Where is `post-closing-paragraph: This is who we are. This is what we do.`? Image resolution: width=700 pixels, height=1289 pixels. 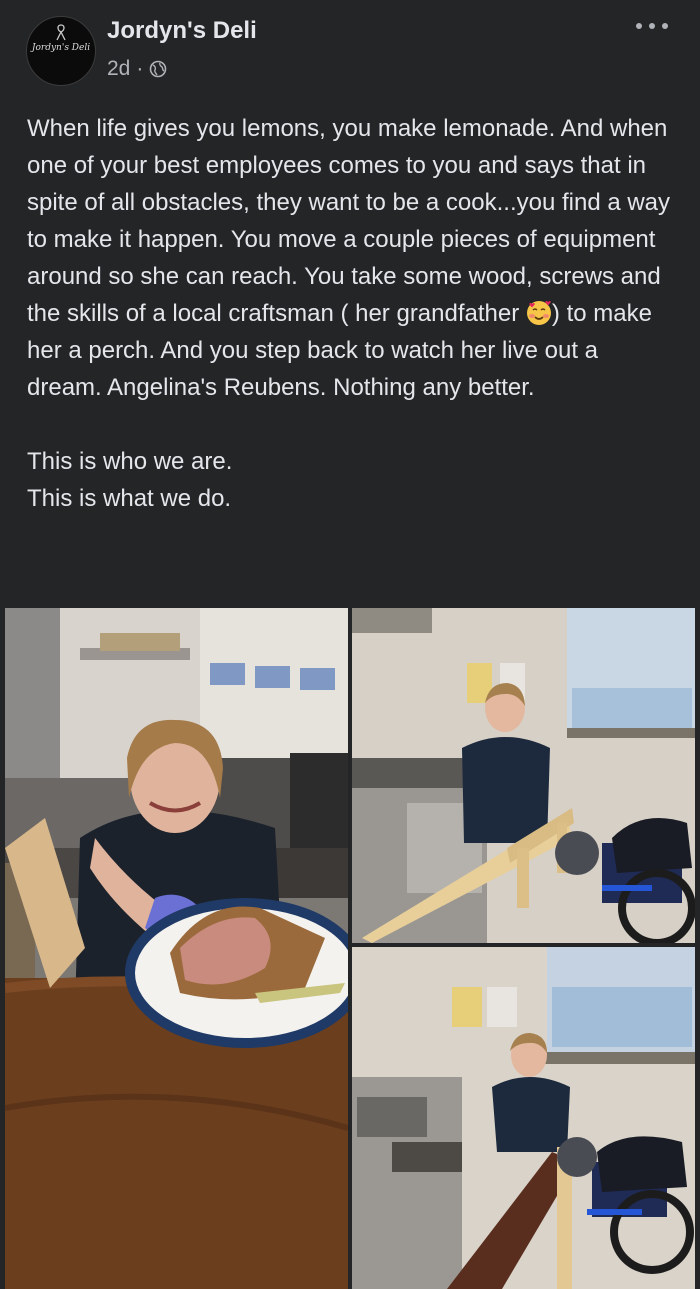
post-closing-paragraph: This is who we are. This is what we do. is located at coordinates (130, 480).